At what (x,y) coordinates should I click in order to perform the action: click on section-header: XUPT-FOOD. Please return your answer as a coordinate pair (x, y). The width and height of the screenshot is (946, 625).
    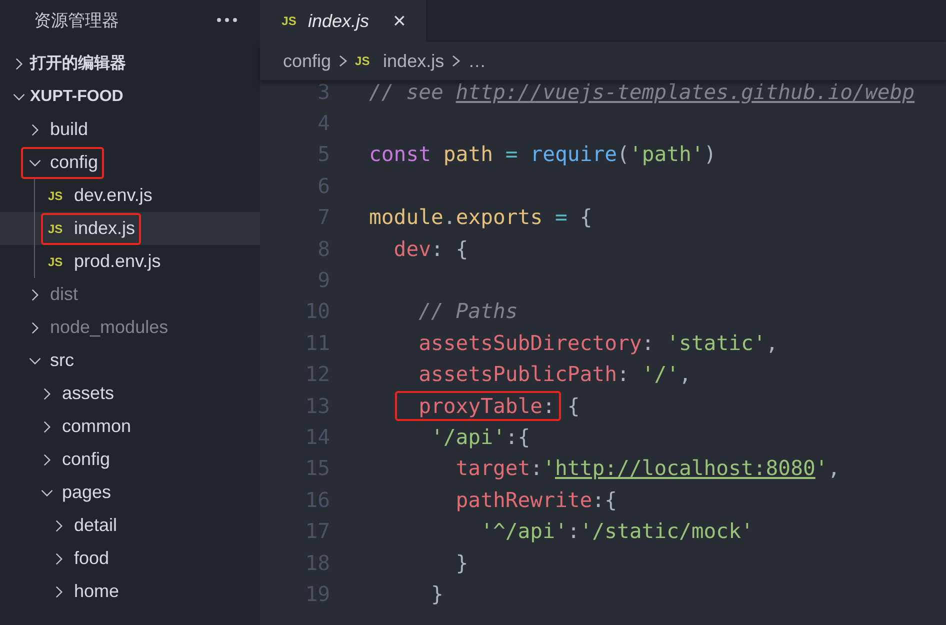
    Looking at the image, I should click on (130, 96).